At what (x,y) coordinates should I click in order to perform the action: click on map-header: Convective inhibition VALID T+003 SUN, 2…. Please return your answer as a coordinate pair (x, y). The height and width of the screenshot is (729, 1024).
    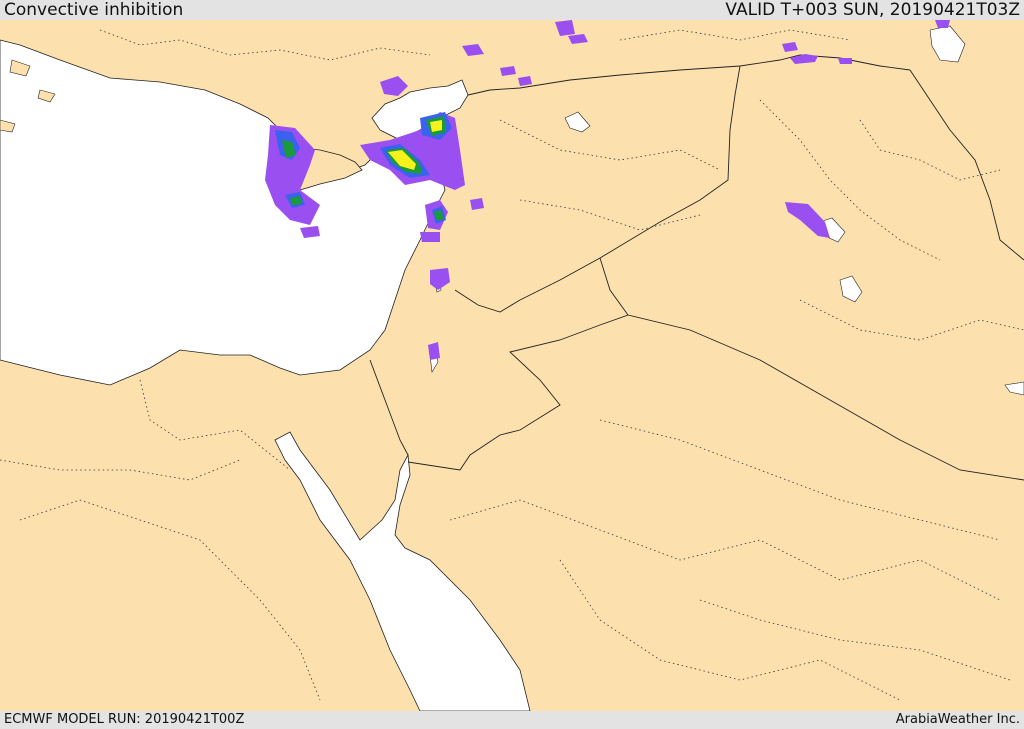
    Looking at the image, I should click on (512, 10).